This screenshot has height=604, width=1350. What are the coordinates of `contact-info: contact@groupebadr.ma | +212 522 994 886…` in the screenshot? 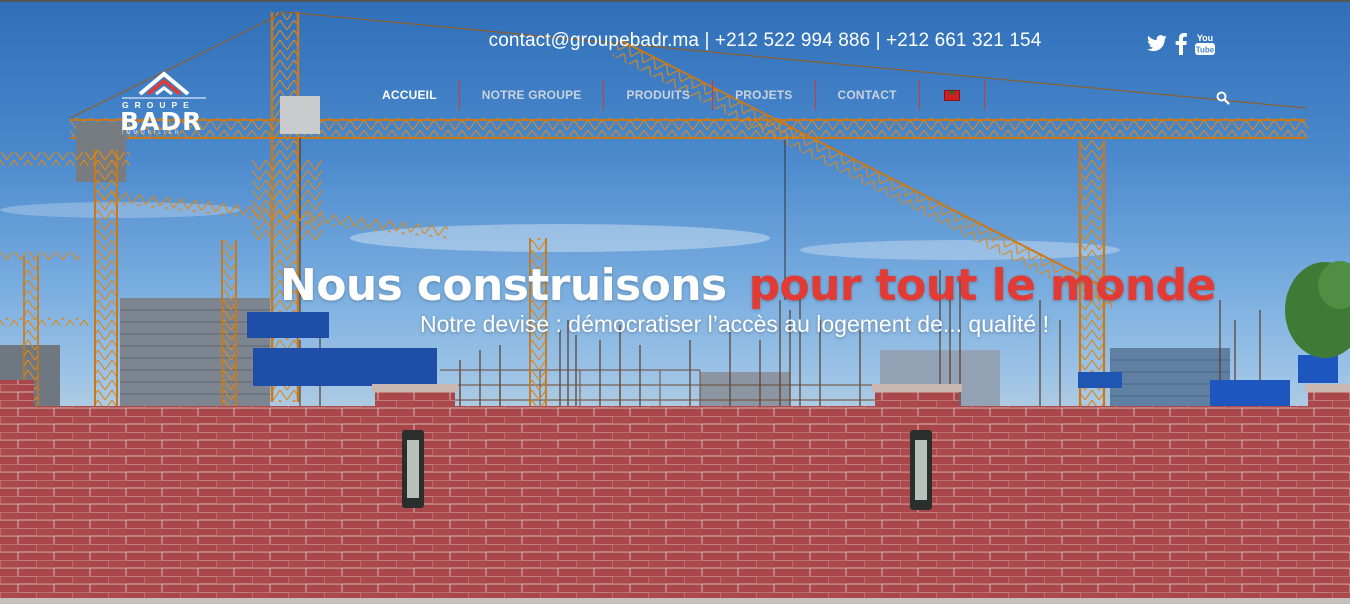 It's located at (765, 40).